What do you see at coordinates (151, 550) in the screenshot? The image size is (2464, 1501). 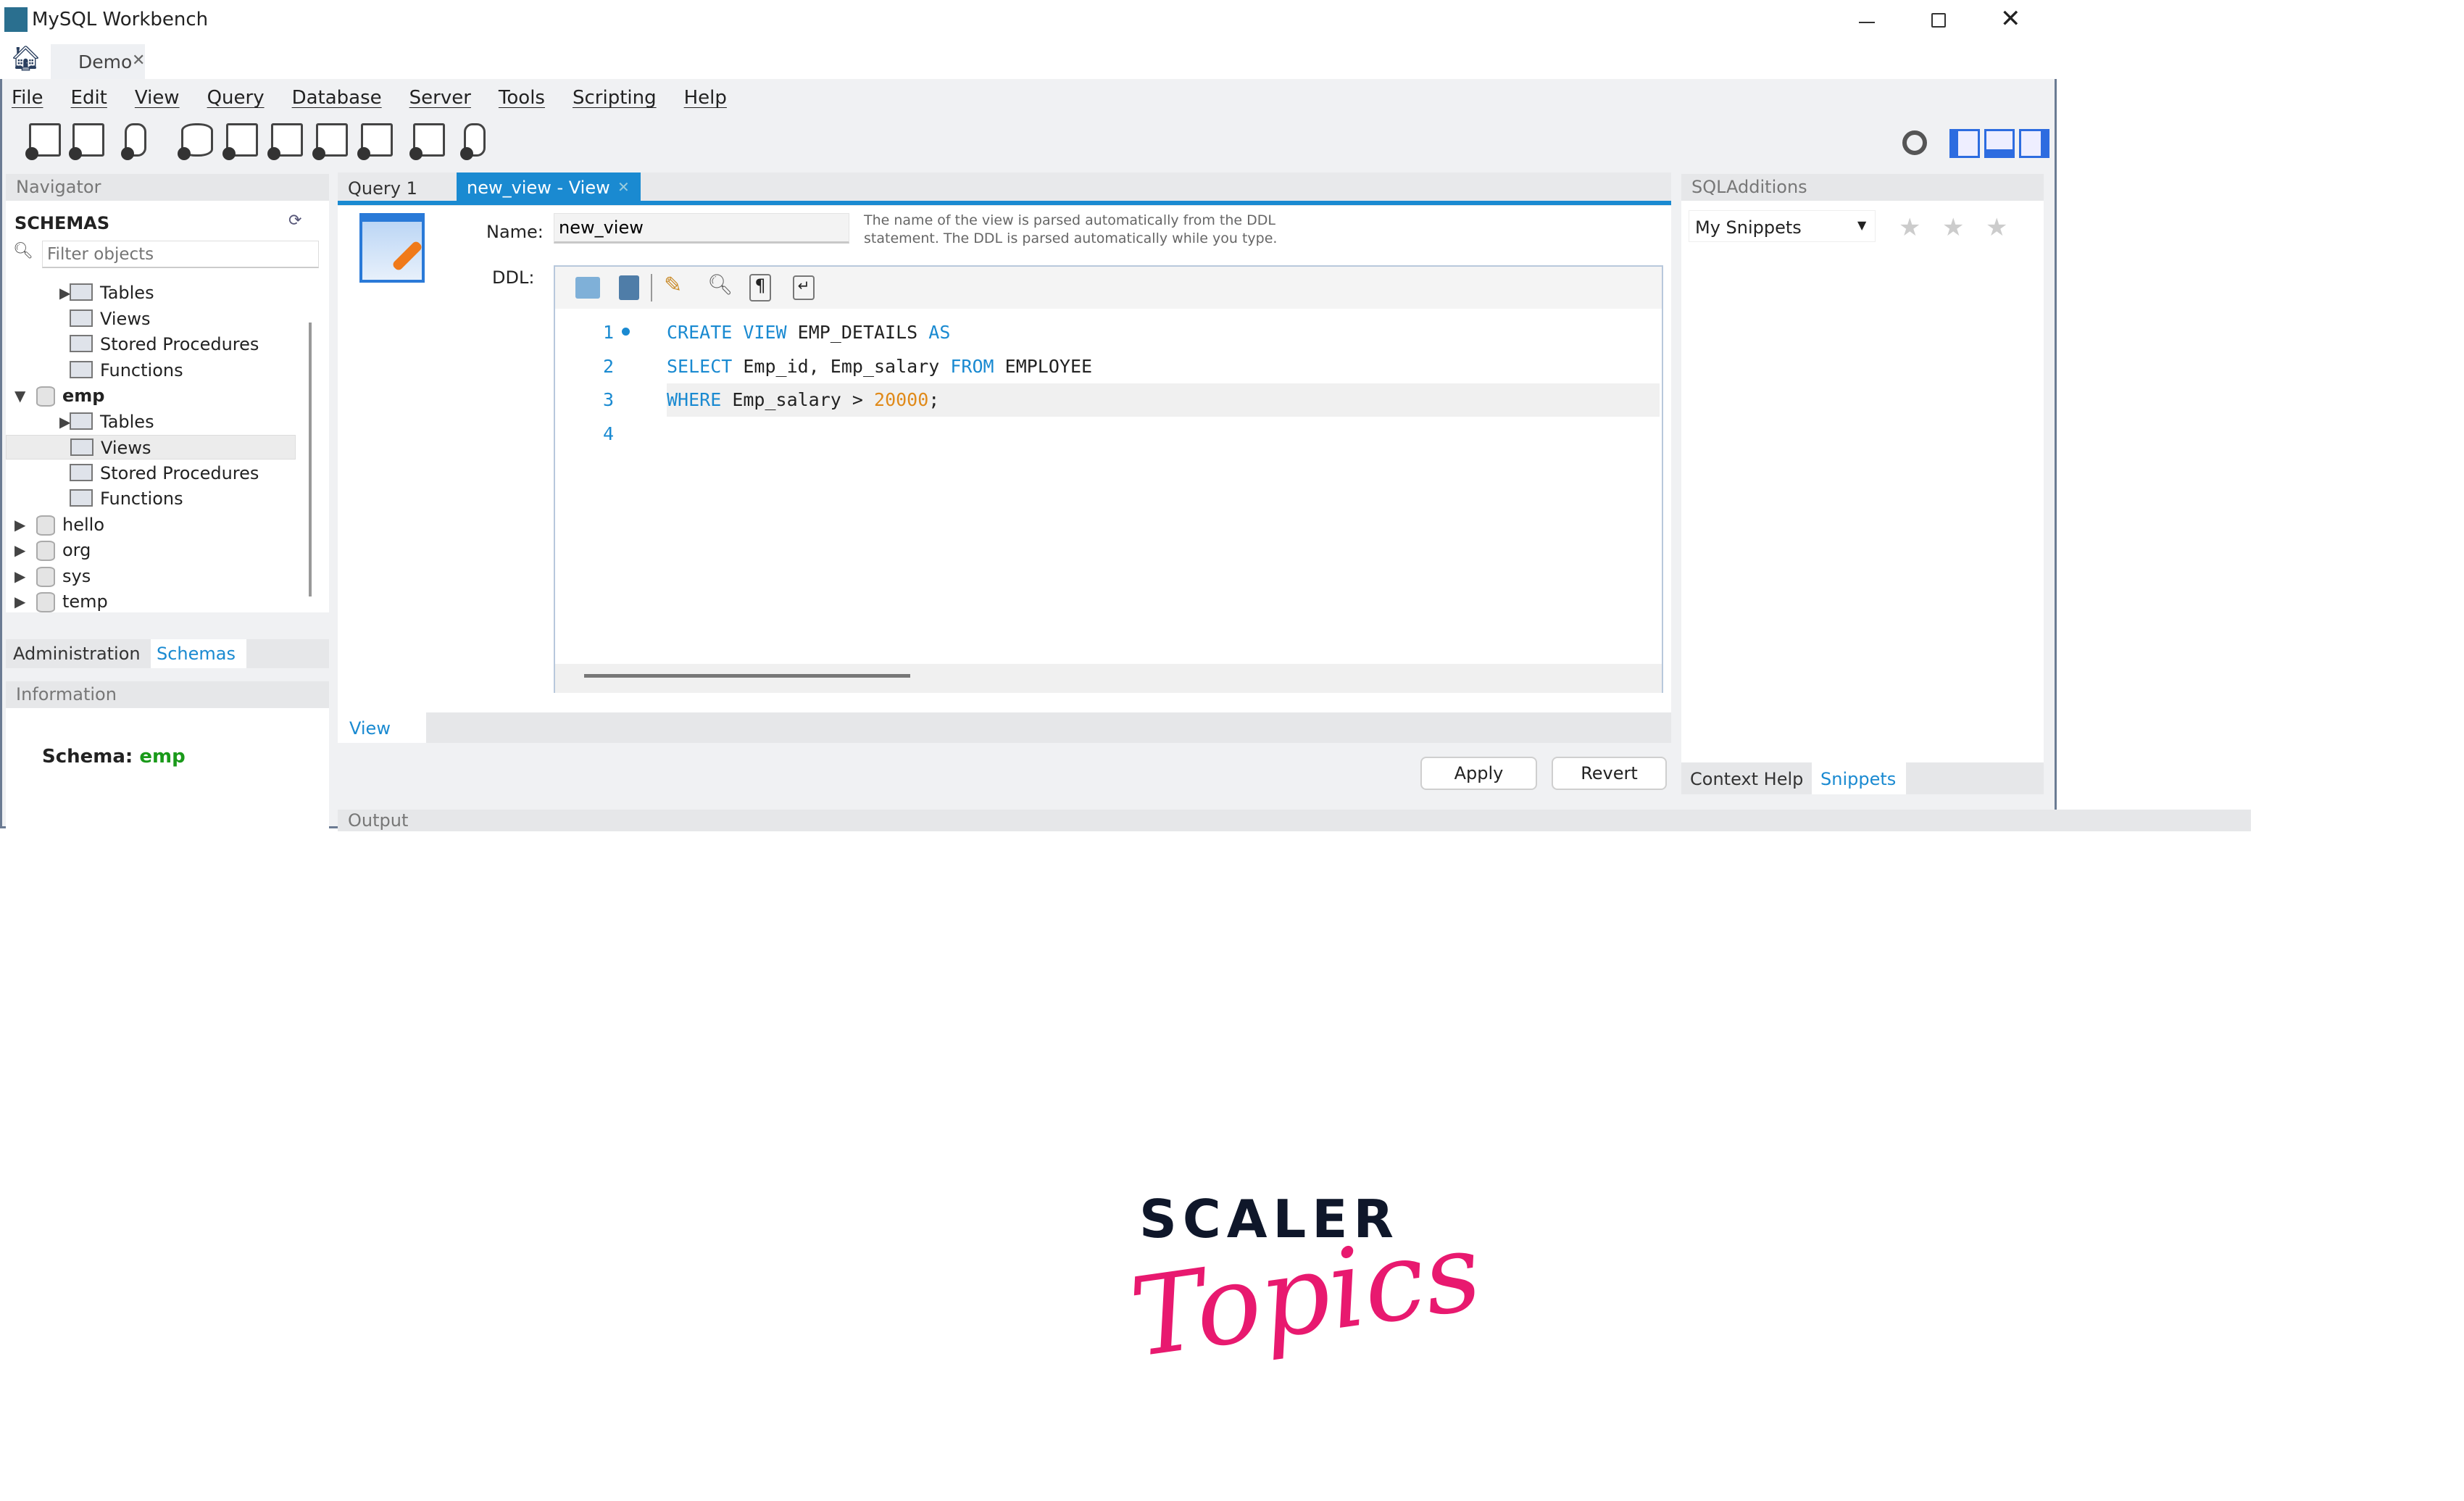 I see `tree-item: ▶ org` at bounding box center [151, 550].